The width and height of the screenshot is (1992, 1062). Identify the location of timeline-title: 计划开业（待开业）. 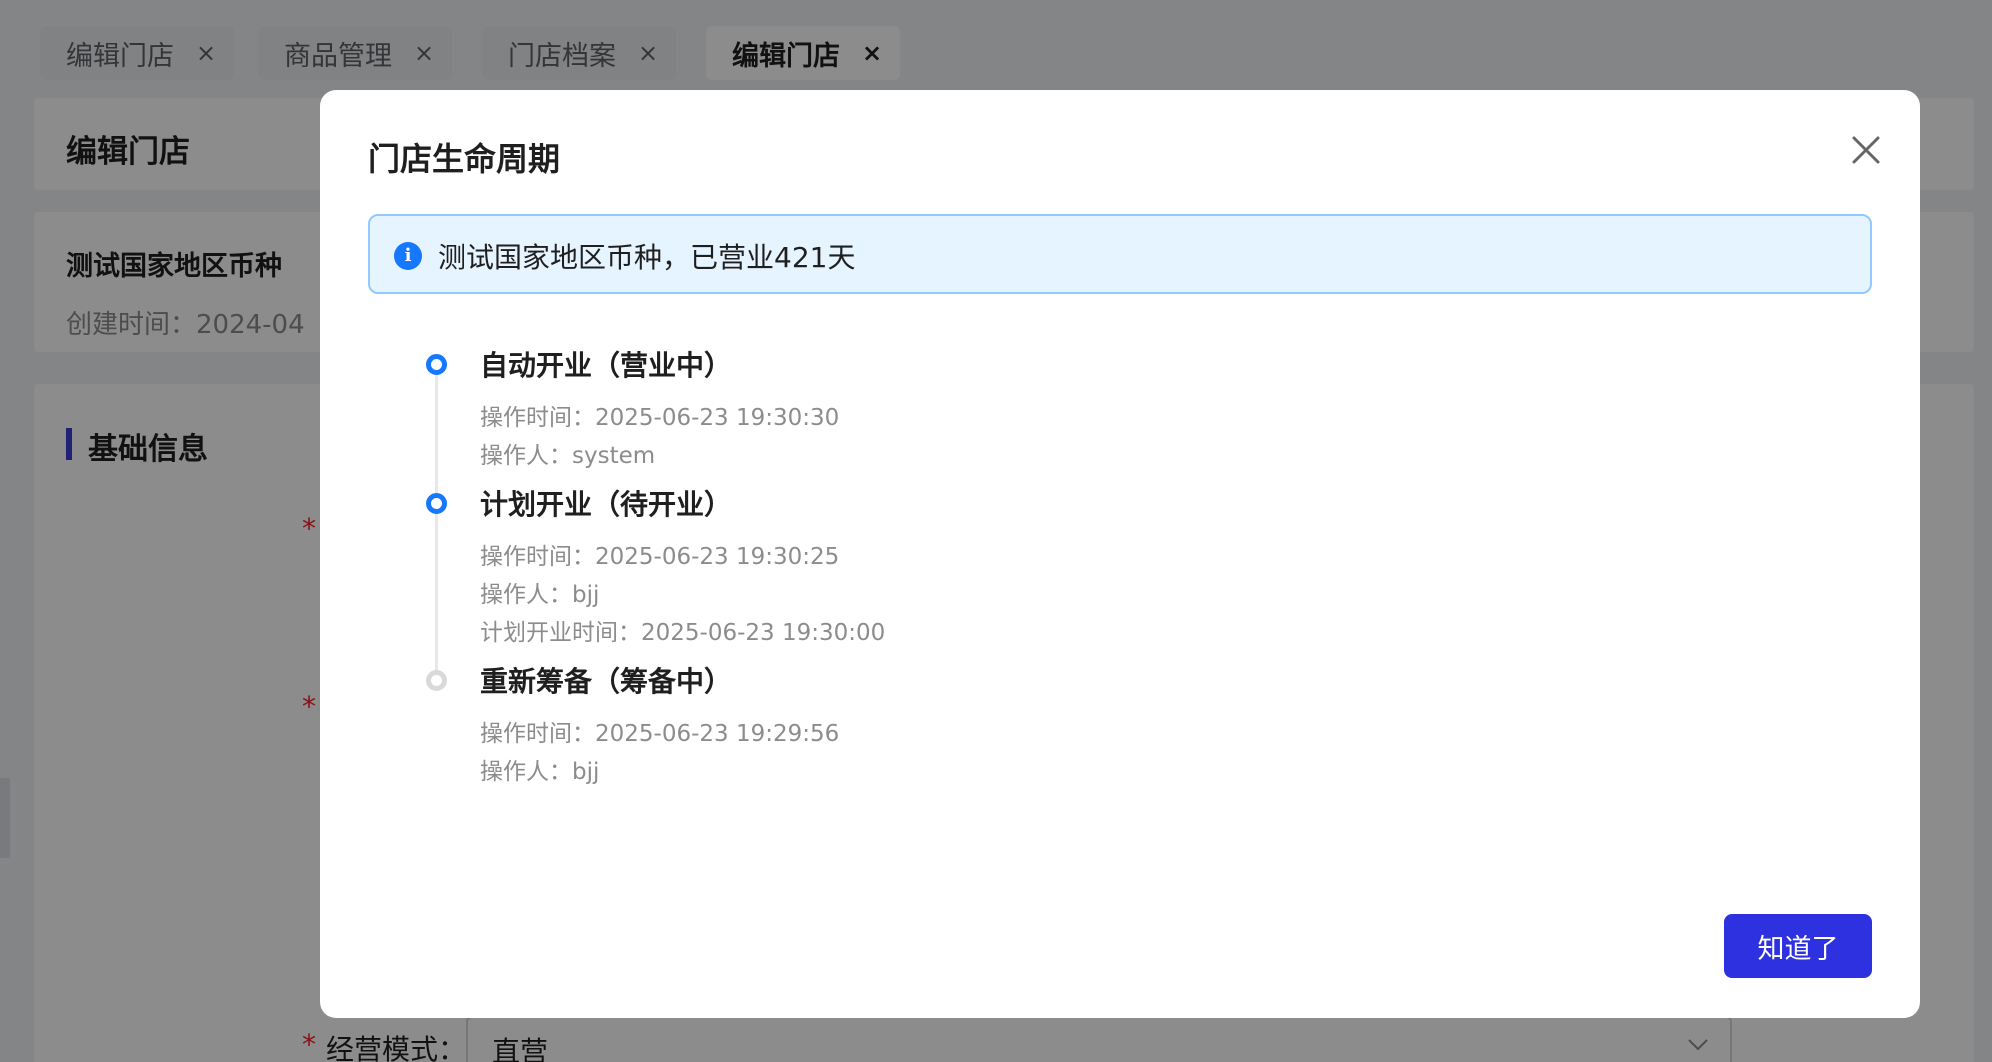
(606, 504).